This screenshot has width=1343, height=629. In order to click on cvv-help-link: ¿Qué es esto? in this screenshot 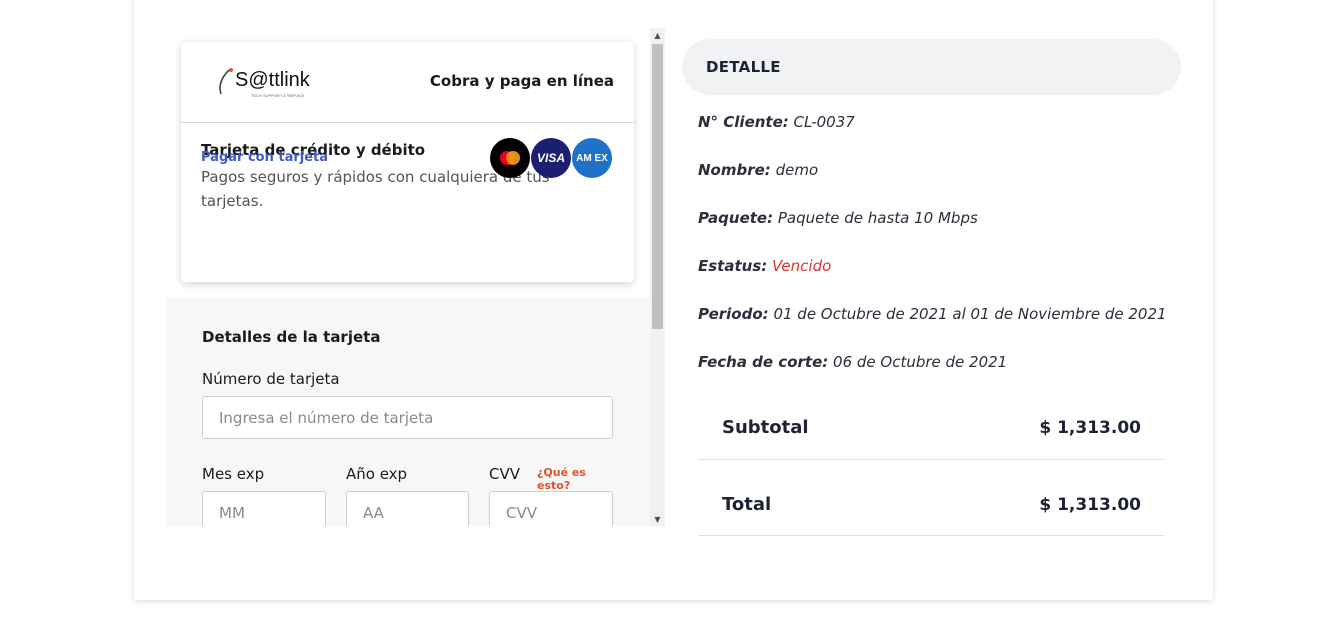, I will do `click(575, 479)`.